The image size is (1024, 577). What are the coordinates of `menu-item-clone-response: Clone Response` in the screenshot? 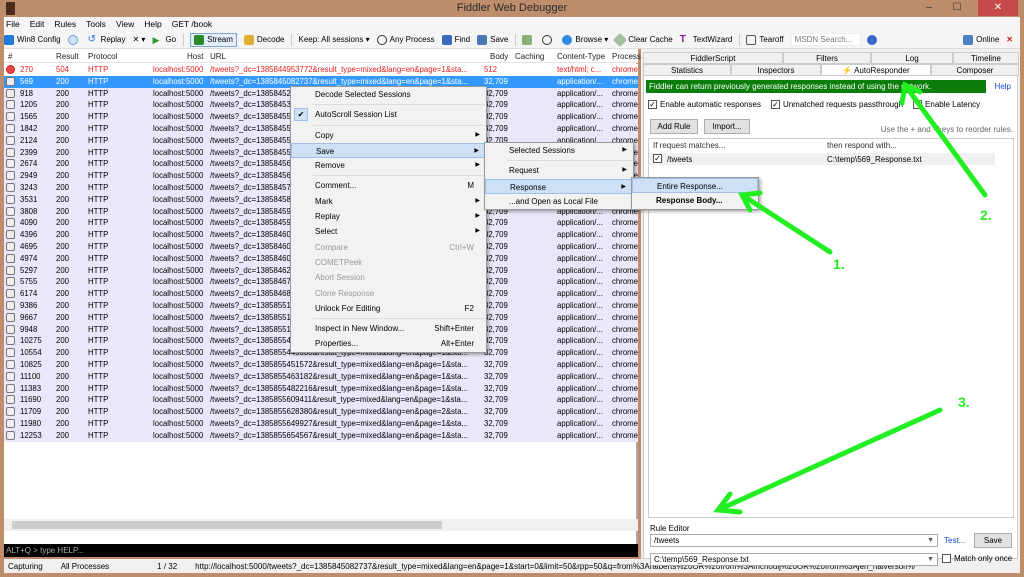 It's located at (388, 293).